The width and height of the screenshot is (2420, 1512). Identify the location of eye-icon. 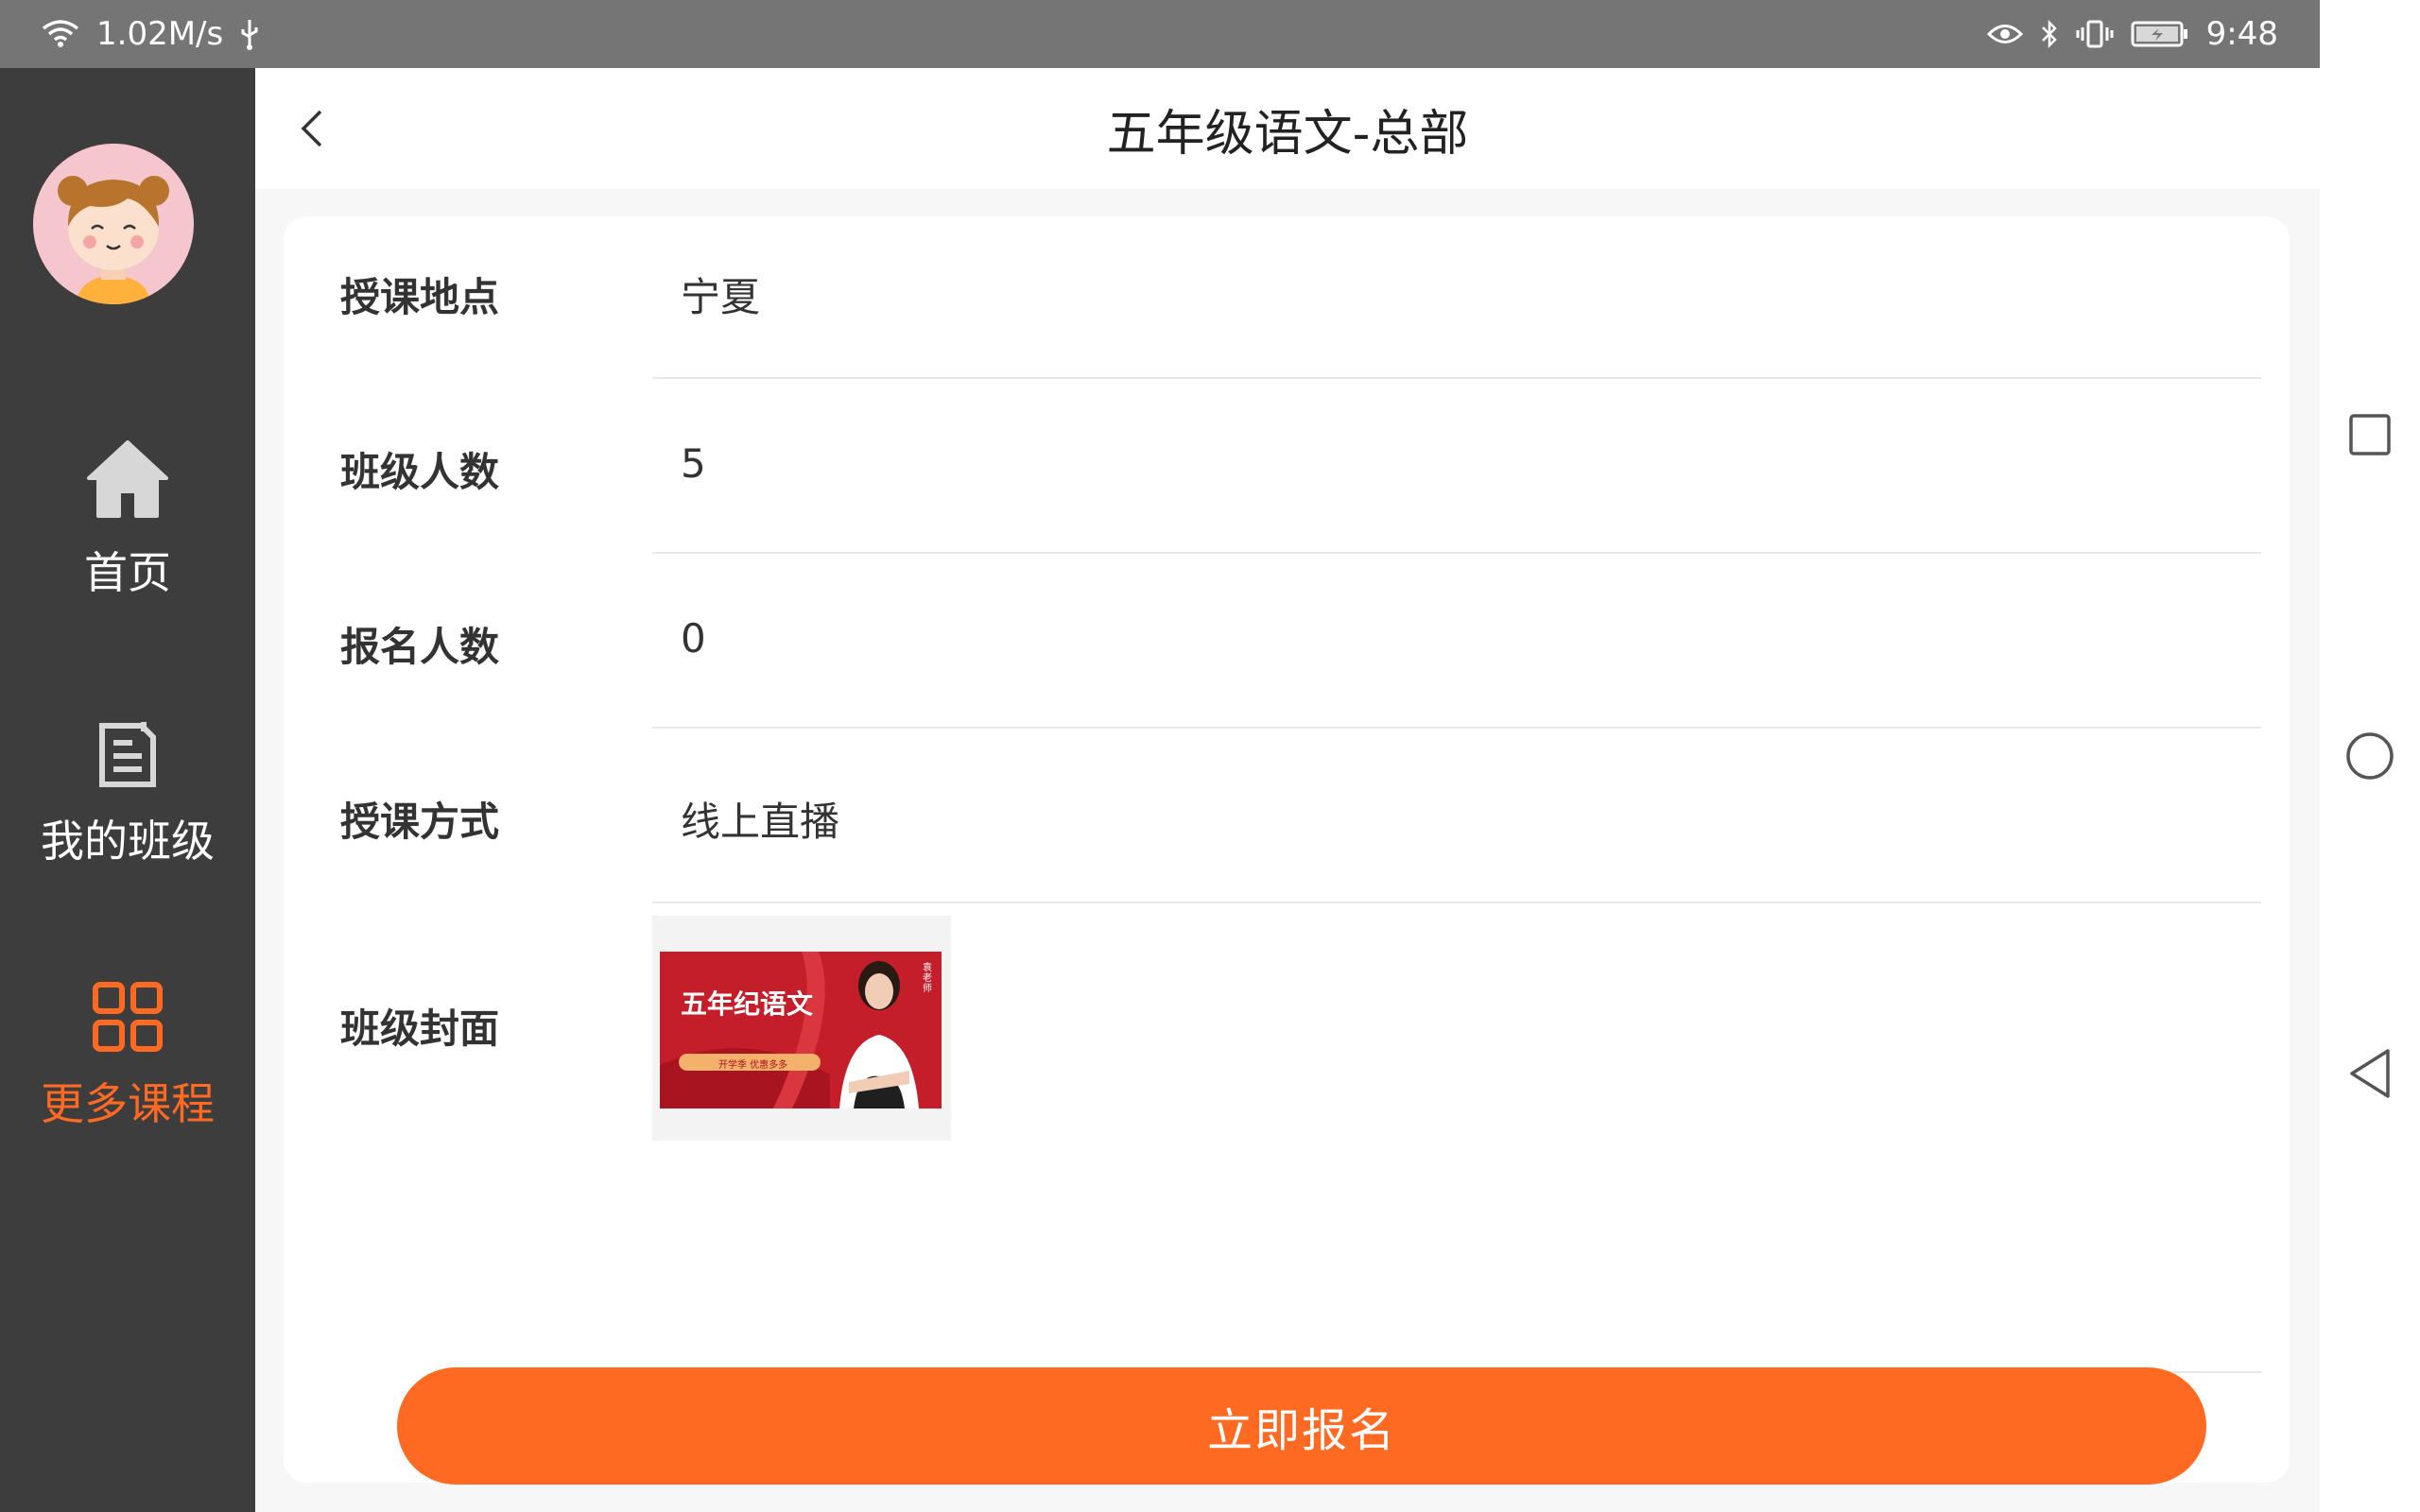
(2005, 34).